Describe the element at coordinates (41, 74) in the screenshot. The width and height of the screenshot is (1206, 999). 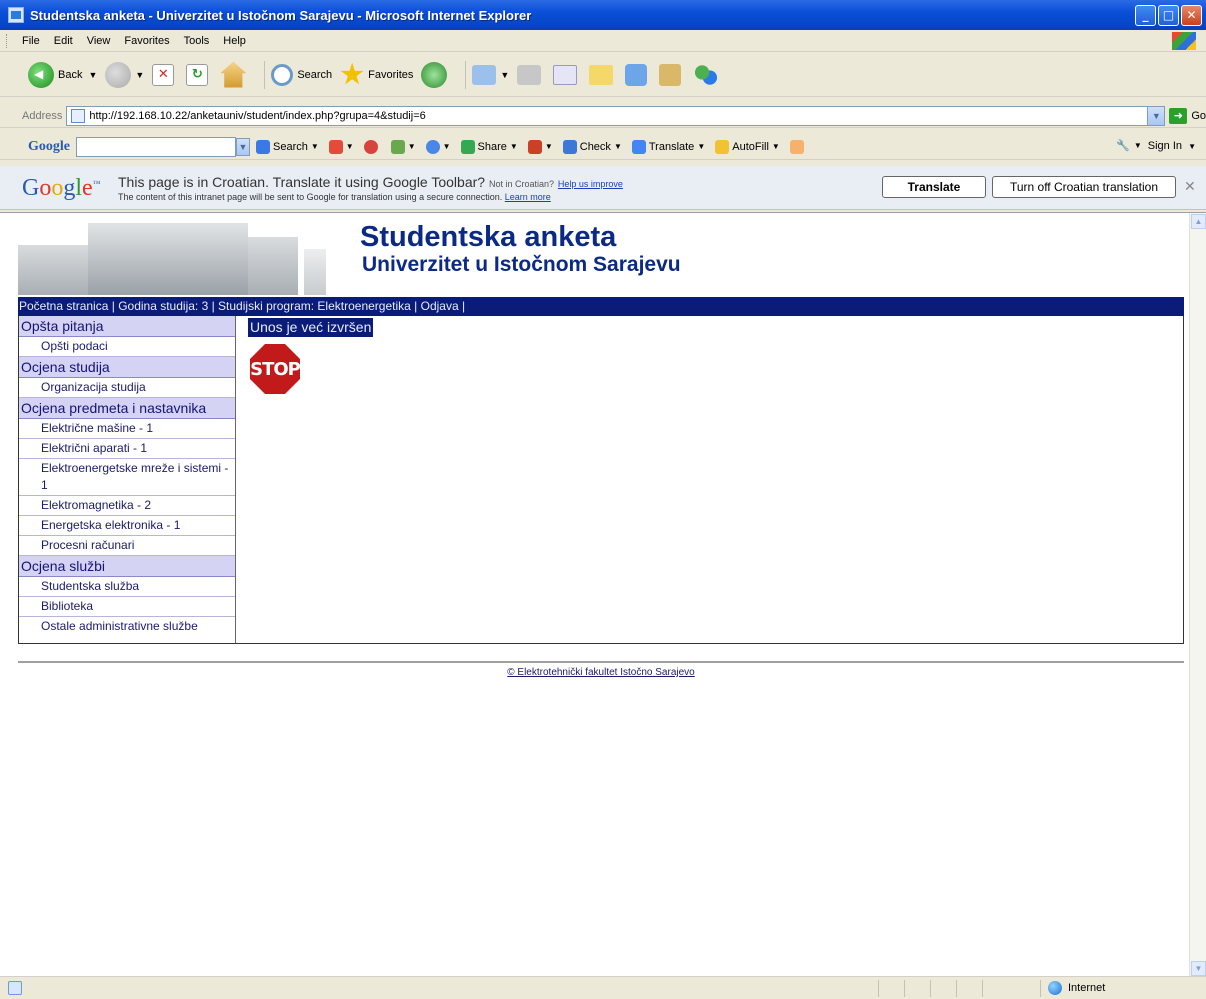
I see `back-arrow-icon` at that location.